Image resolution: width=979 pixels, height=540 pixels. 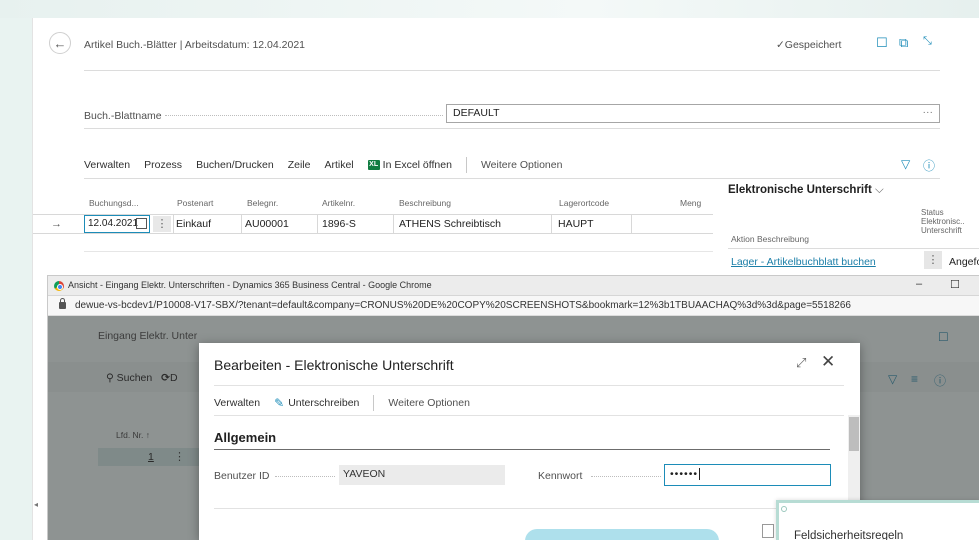 I want to click on chevron-down-icon: ⌵, so click(x=879, y=190).